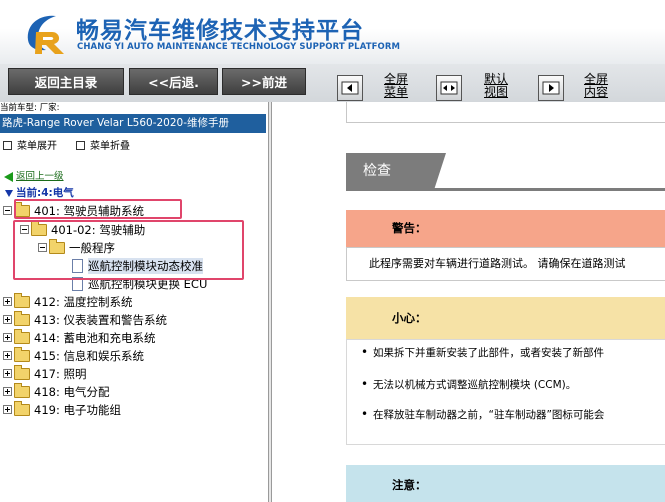 Image resolution: width=665 pixels, height=502 pixels. What do you see at coordinates (396, 171) in the screenshot?
I see `section-title-tab: 检查` at bounding box center [396, 171].